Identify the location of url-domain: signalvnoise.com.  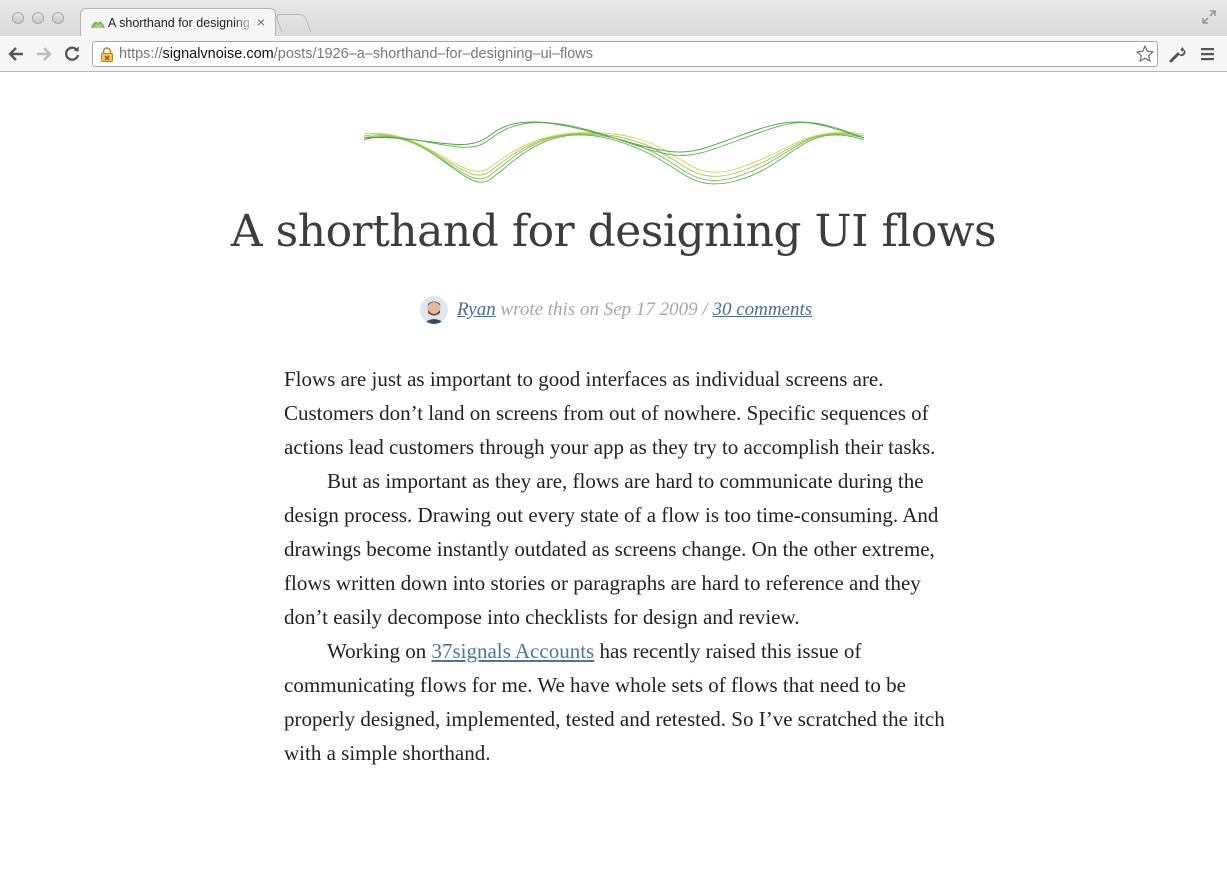
(218, 54).